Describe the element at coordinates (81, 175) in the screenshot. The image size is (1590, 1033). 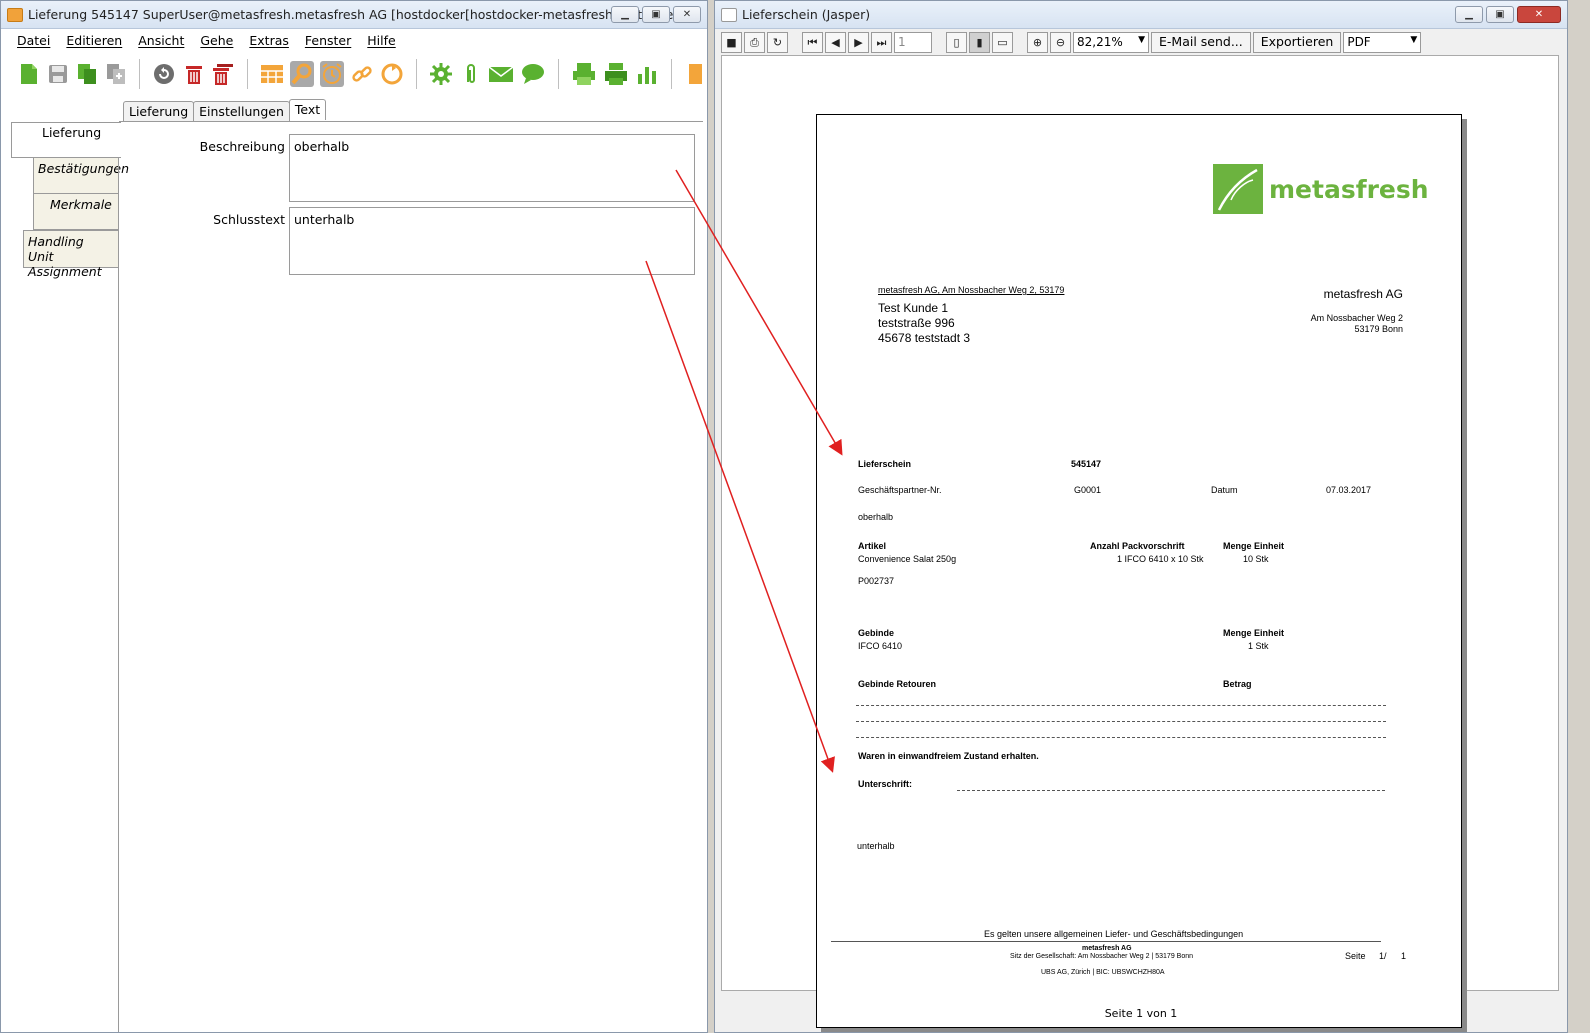
I see `side-tab-bestaetigungen: Bestätigungen` at that location.